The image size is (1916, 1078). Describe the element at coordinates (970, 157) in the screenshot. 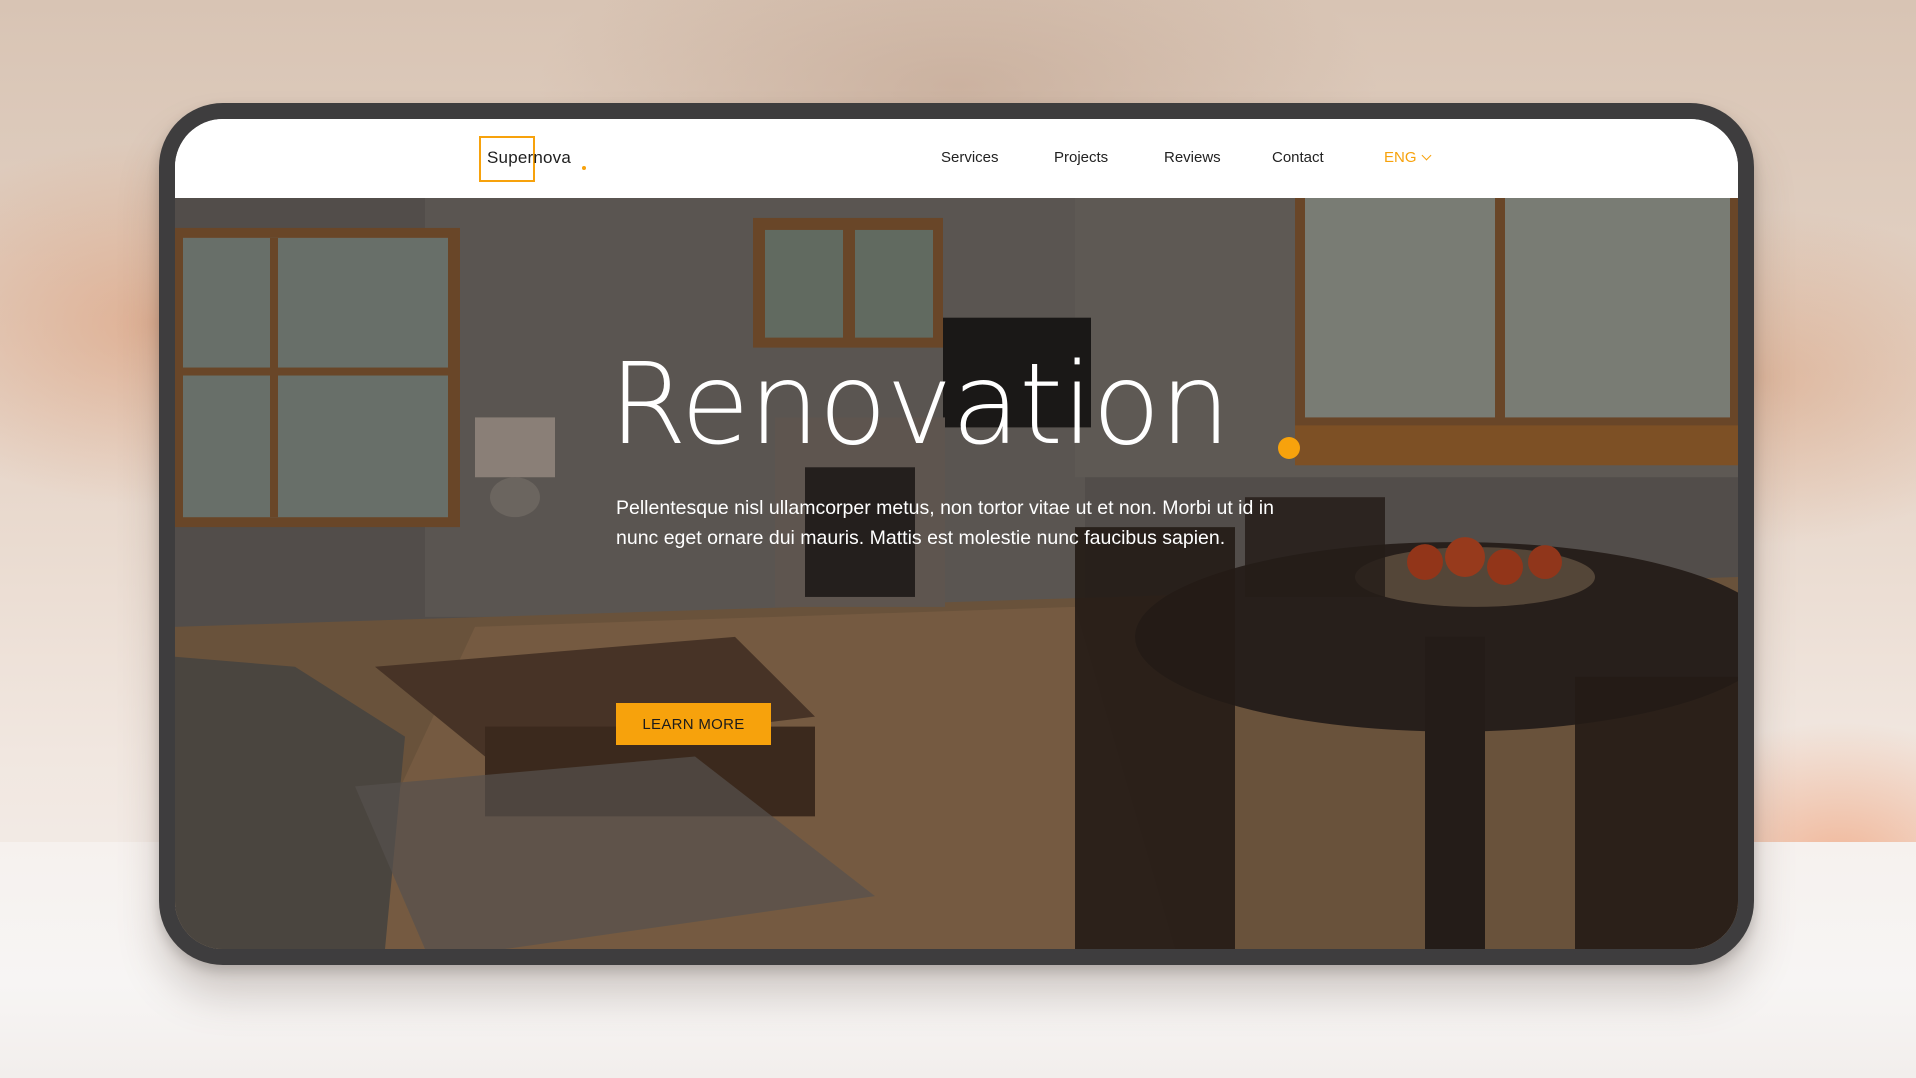

I see `nav-item-services: Services` at that location.